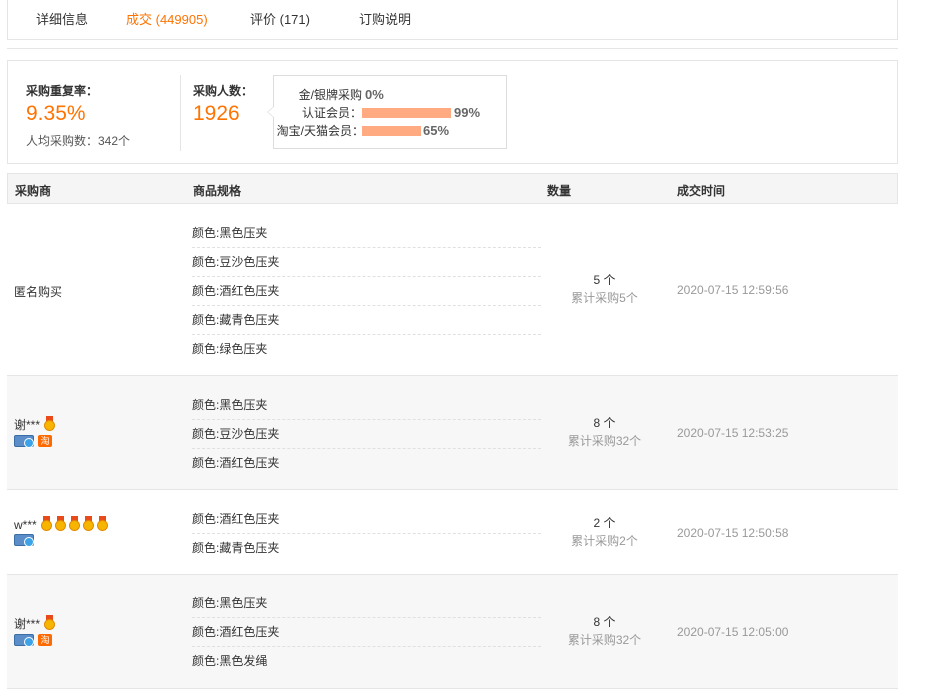 The height and width of the screenshot is (700, 925). I want to click on avg-purchase-label: 人均采购数：342个, so click(78, 141).